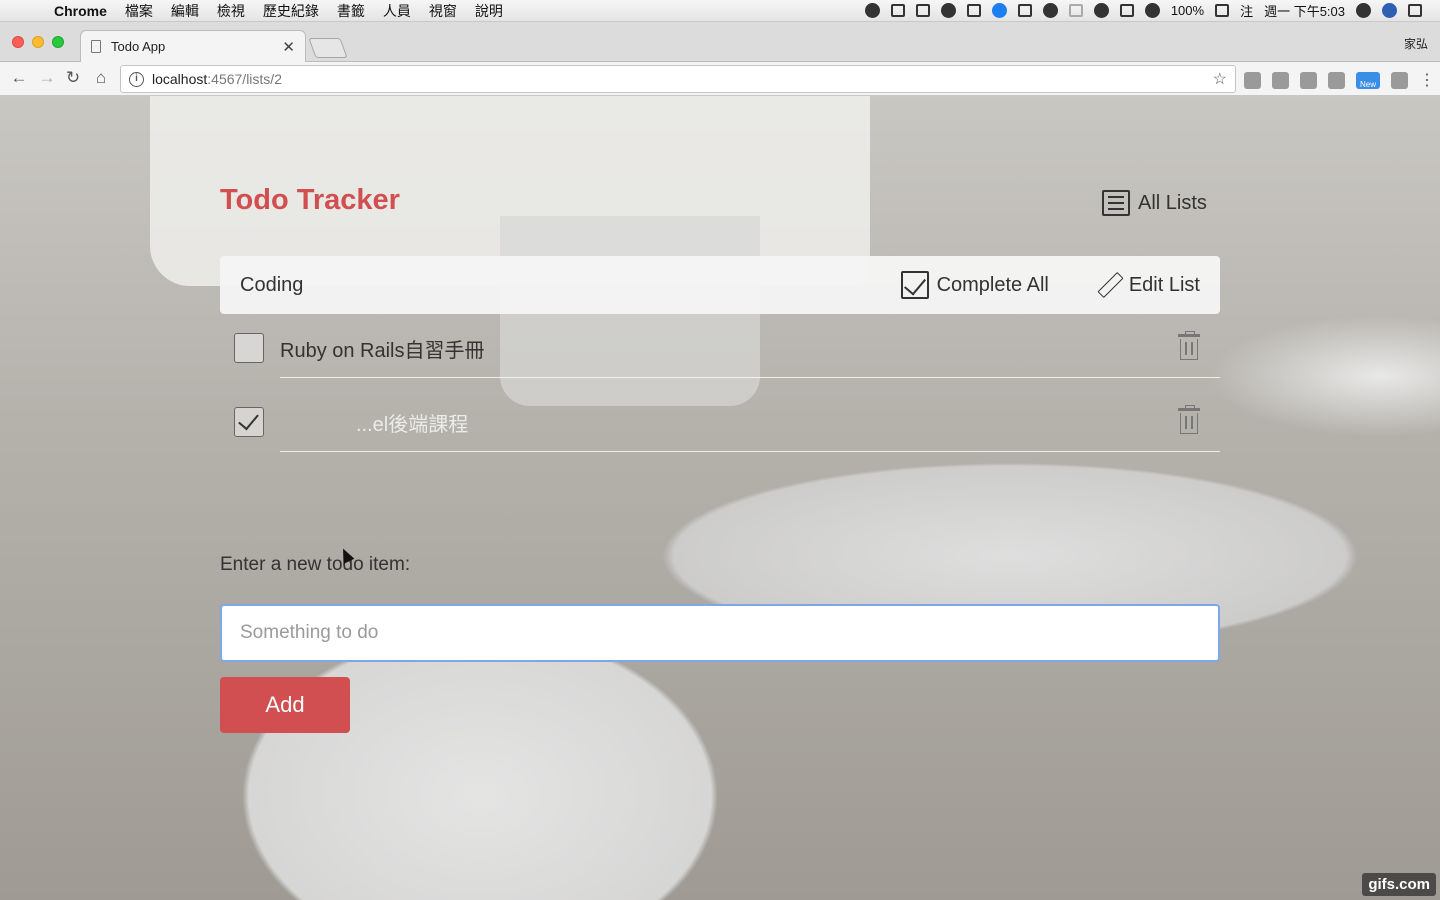  Describe the element at coordinates (58, 42) in the screenshot. I see `window-zoom-button` at that location.